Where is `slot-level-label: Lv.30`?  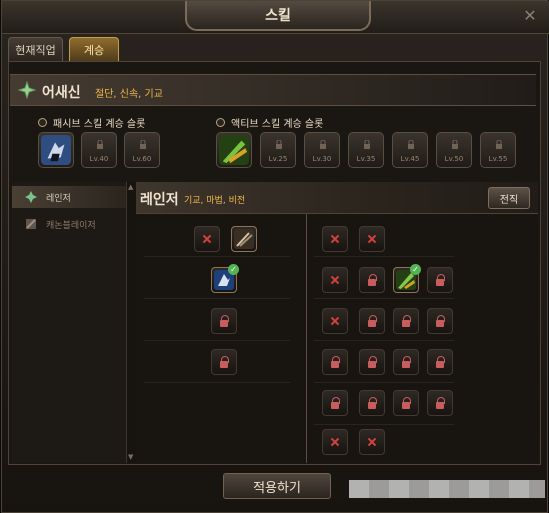 slot-level-label: Lv.30 is located at coordinates (322, 159).